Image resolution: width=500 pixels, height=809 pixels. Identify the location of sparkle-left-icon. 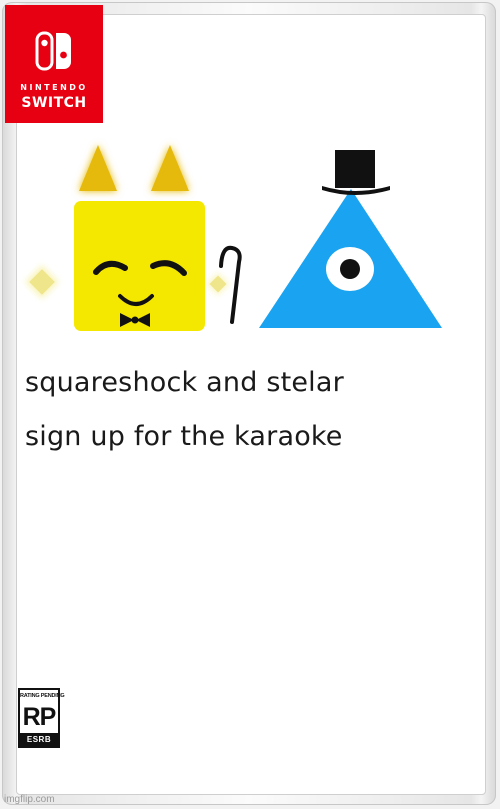
(42, 282).